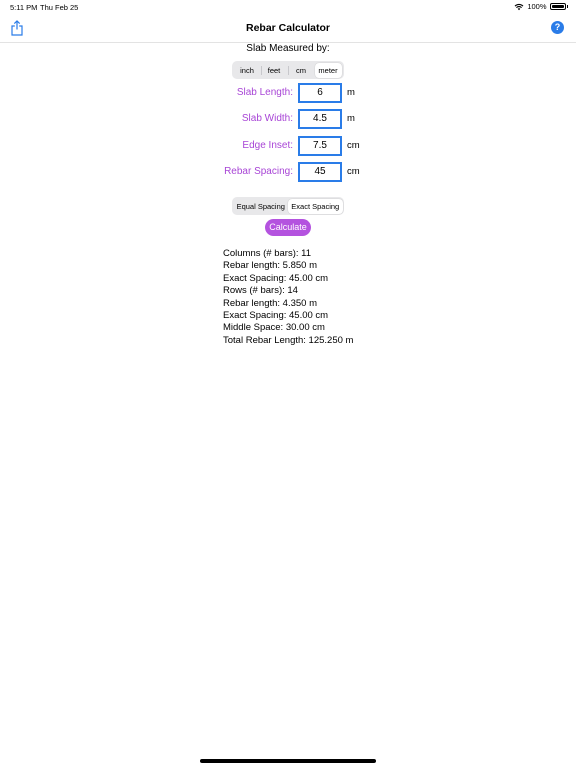 The width and height of the screenshot is (576, 768). I want to click on rebar-spacing-row: Rebar Spacing: 45 cm, so click(288, 172).